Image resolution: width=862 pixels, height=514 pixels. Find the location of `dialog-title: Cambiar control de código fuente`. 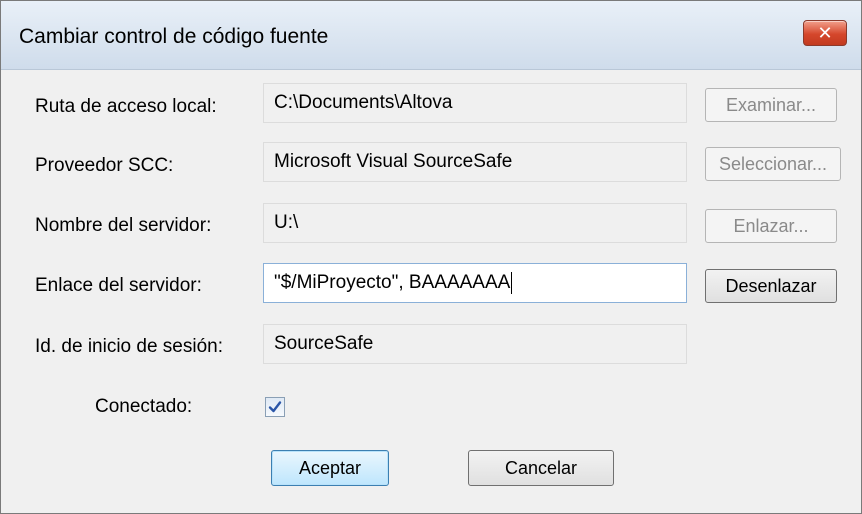

dialog-title: Cambiar control de código fuente is located at coordinates (174, 36).